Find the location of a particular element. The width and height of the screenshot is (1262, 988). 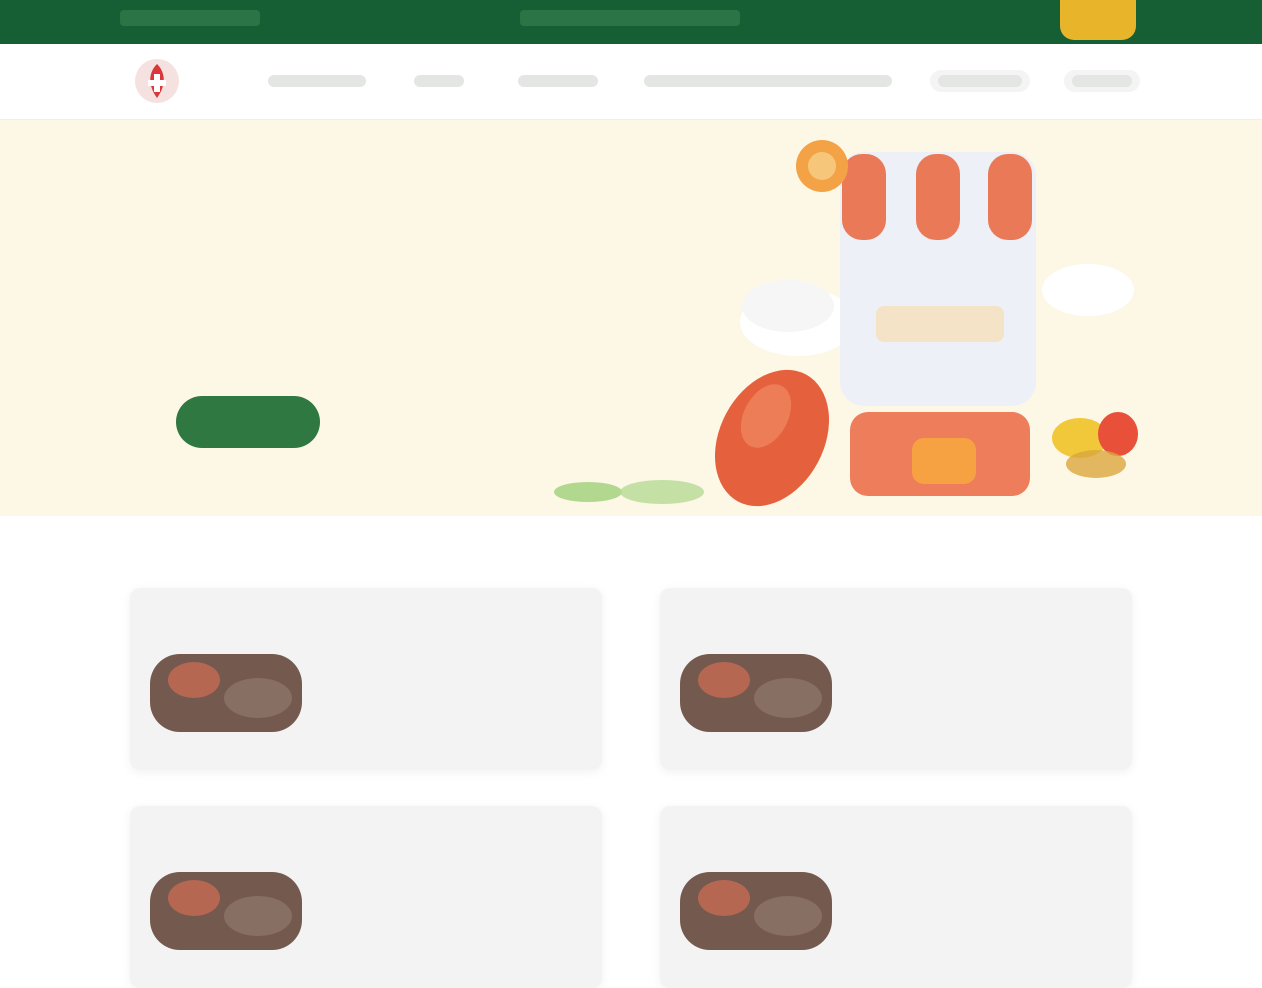

promo-tab is located at coordinates (1098, 20).